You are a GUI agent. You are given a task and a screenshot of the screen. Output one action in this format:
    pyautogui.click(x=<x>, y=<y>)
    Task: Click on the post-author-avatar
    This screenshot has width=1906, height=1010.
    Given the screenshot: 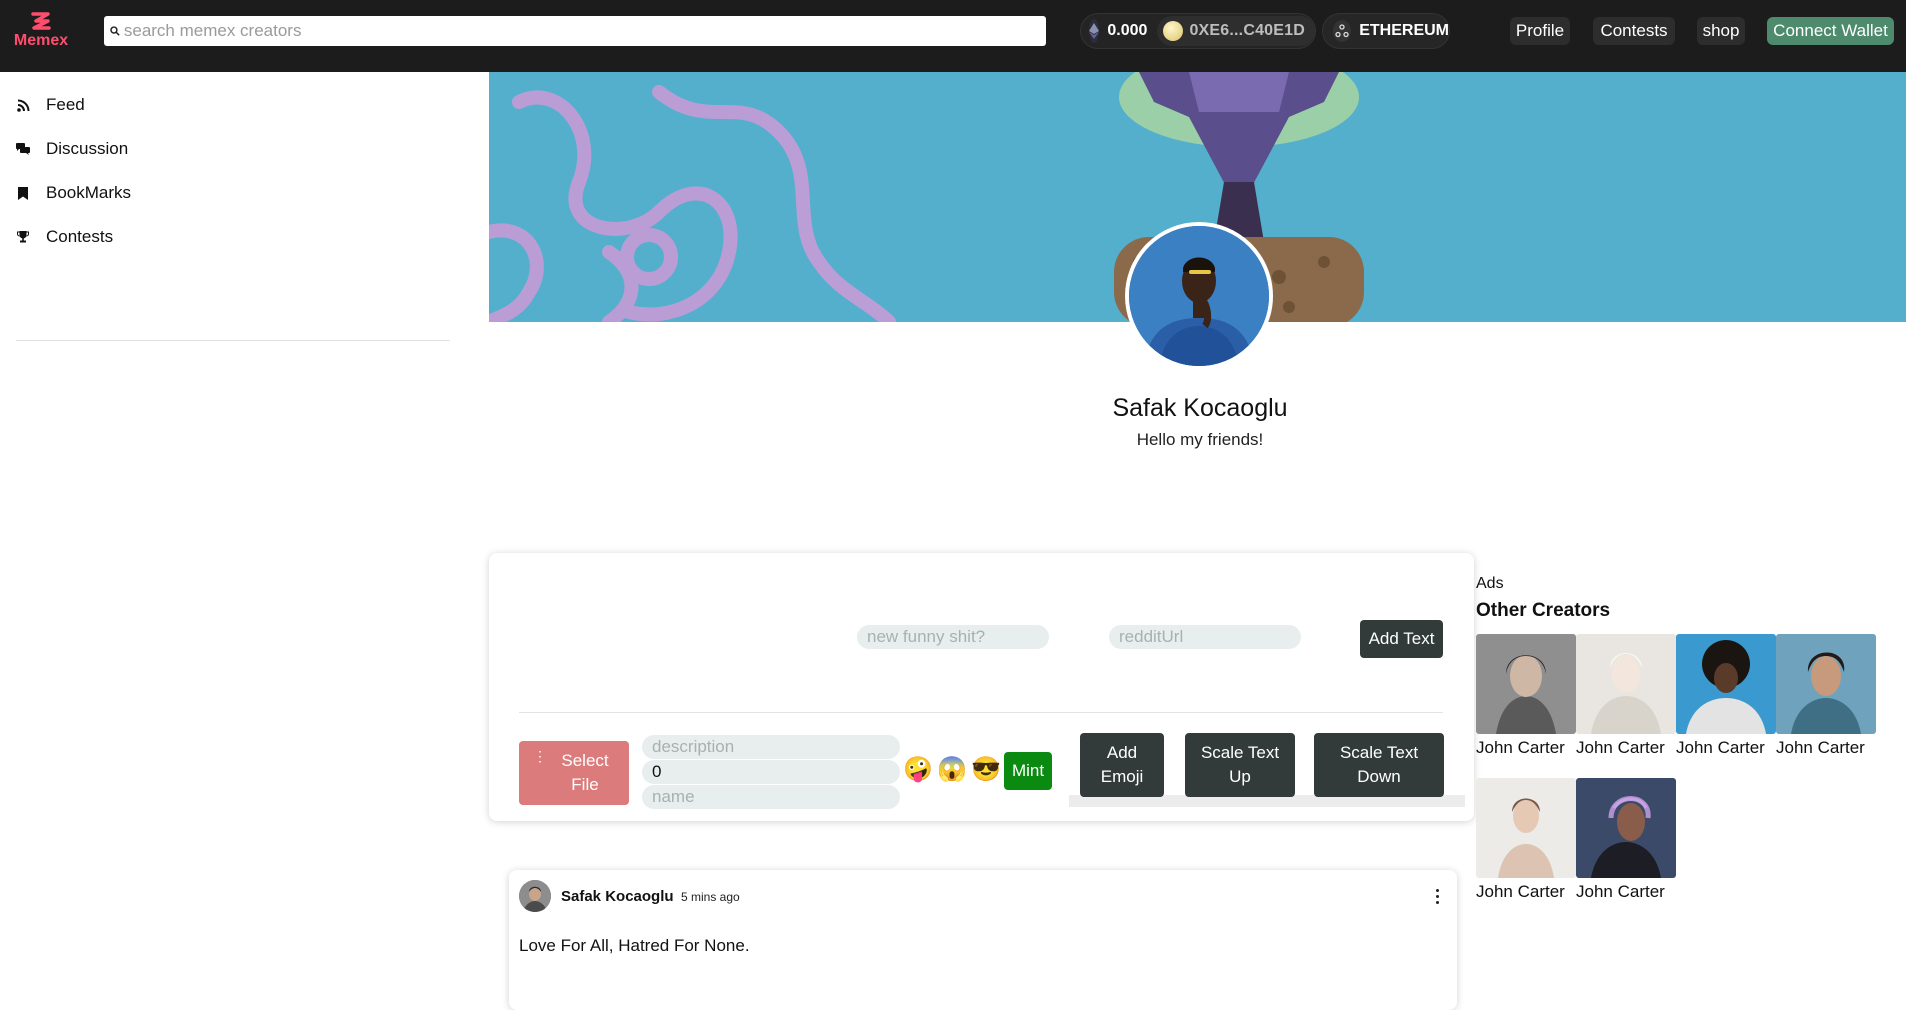 What is the action you would take?
    pyautogui.click(x=535, y=896)
    